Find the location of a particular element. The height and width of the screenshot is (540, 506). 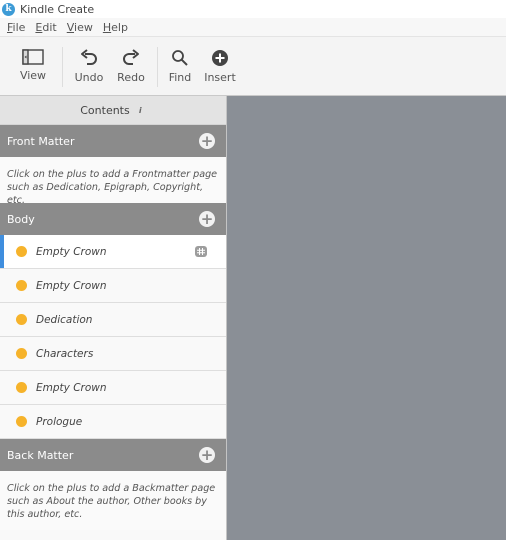

redo-icon is located at coordinates (131, 57).